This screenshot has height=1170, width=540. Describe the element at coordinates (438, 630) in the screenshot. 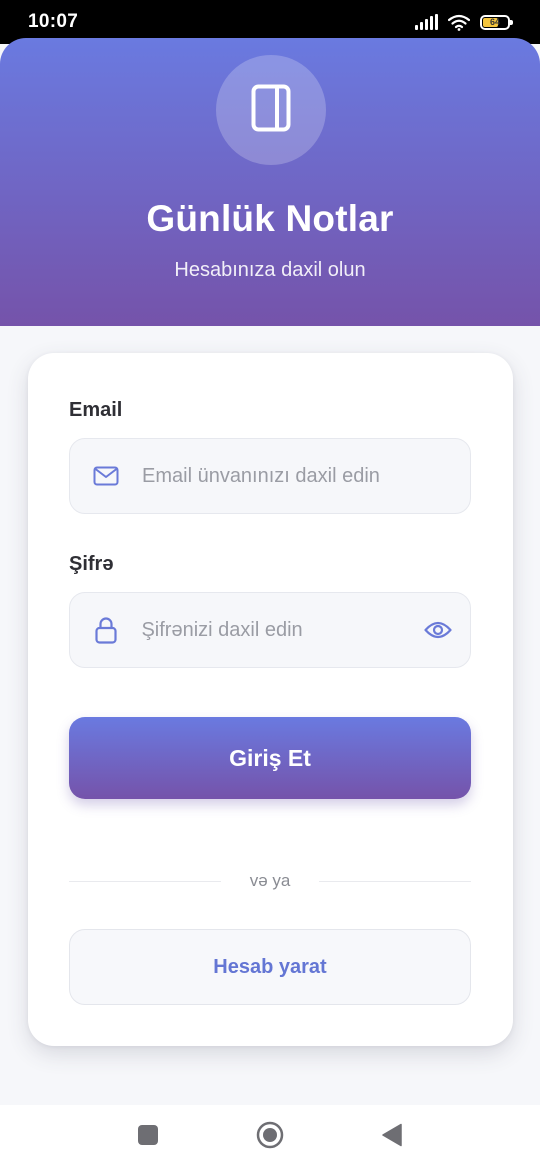

I see `eye-icon` at that location.